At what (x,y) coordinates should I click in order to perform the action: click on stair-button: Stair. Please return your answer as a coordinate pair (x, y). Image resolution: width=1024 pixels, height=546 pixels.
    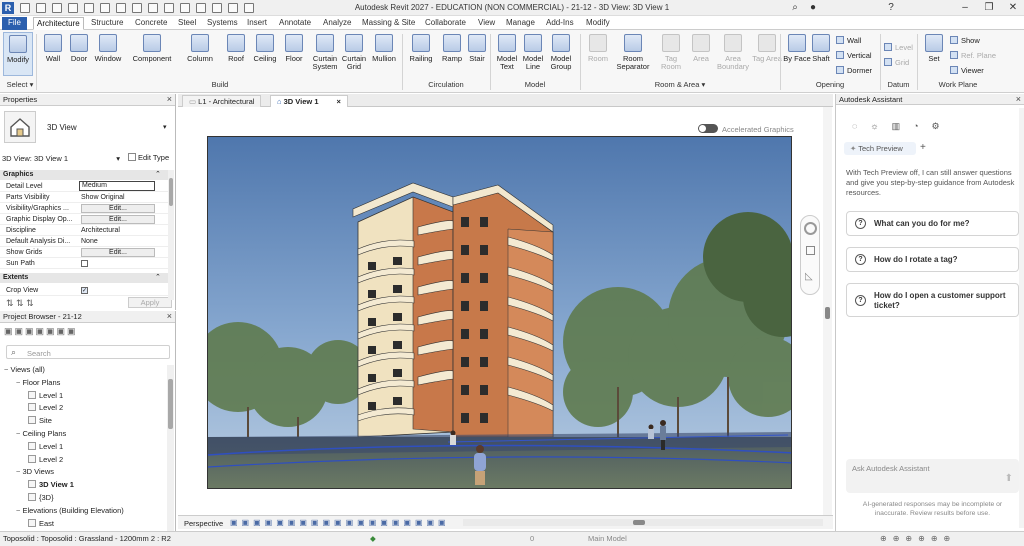
    Looking at the image, I should click on (477, 54).